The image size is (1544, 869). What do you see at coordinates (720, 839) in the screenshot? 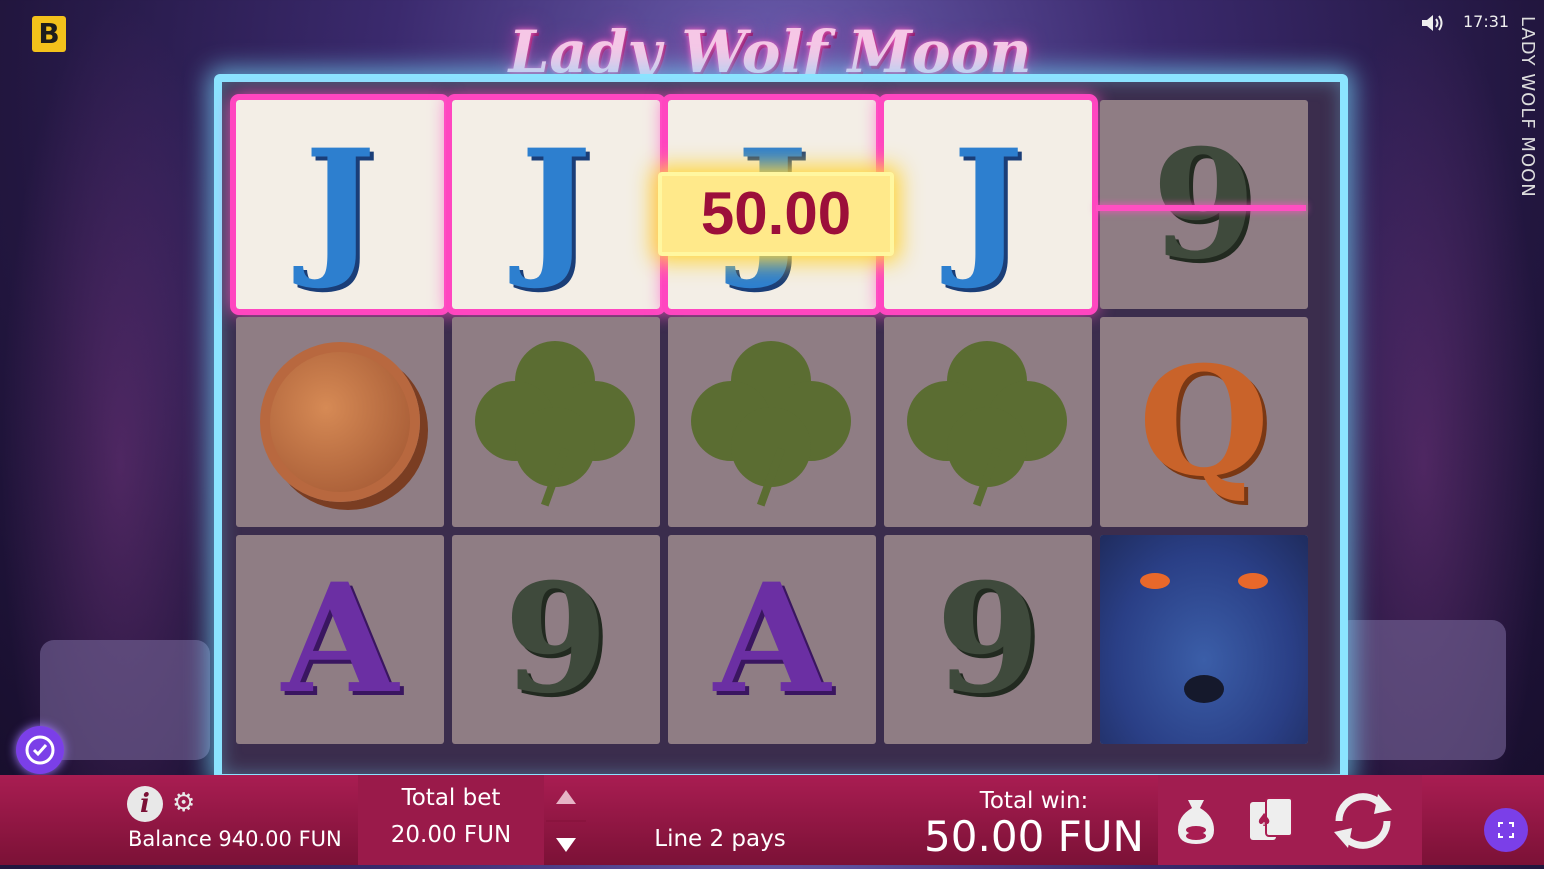
I see `line-pays-message: Line 2 pays` at bounding box center [720, 839].